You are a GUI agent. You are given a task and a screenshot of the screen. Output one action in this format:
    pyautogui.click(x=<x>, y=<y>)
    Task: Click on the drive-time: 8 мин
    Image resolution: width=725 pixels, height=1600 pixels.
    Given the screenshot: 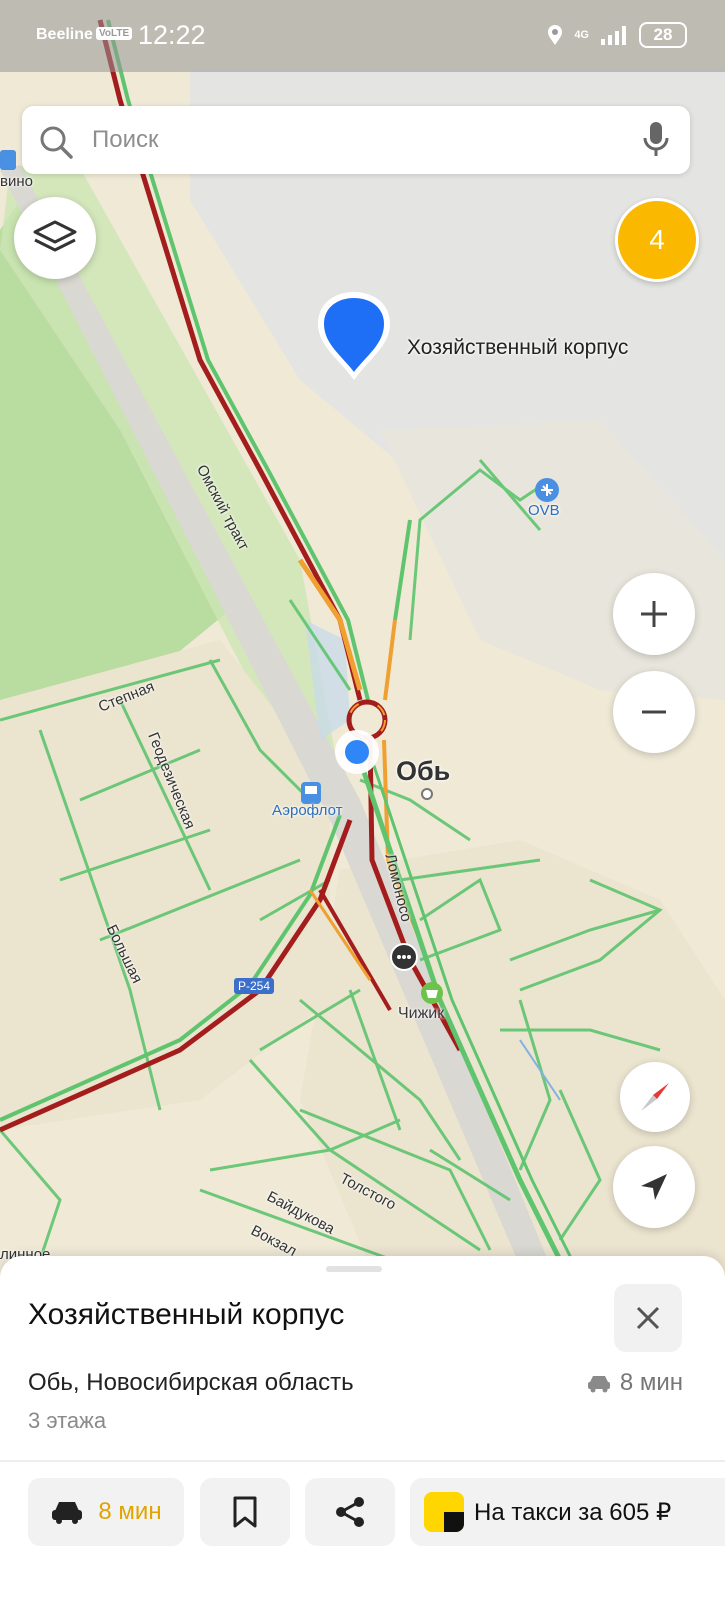 What is the action you would take?
    pyautogui.click(x=634, y=1383)
    